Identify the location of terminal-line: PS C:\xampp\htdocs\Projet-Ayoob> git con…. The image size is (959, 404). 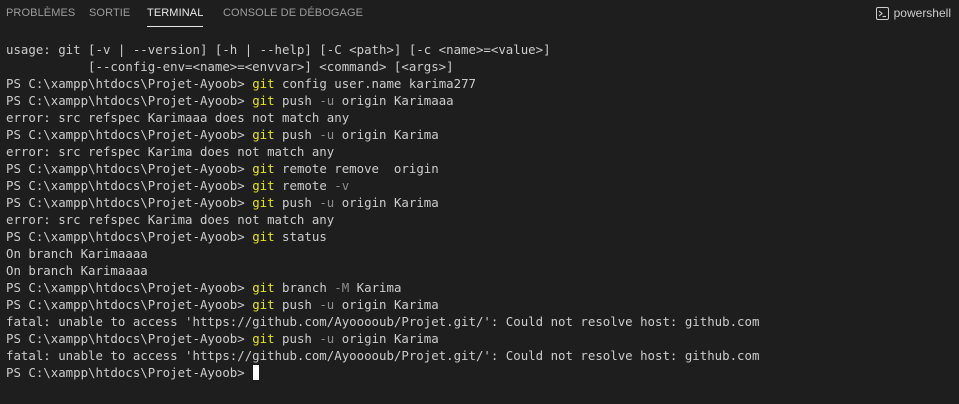
(482, 83).